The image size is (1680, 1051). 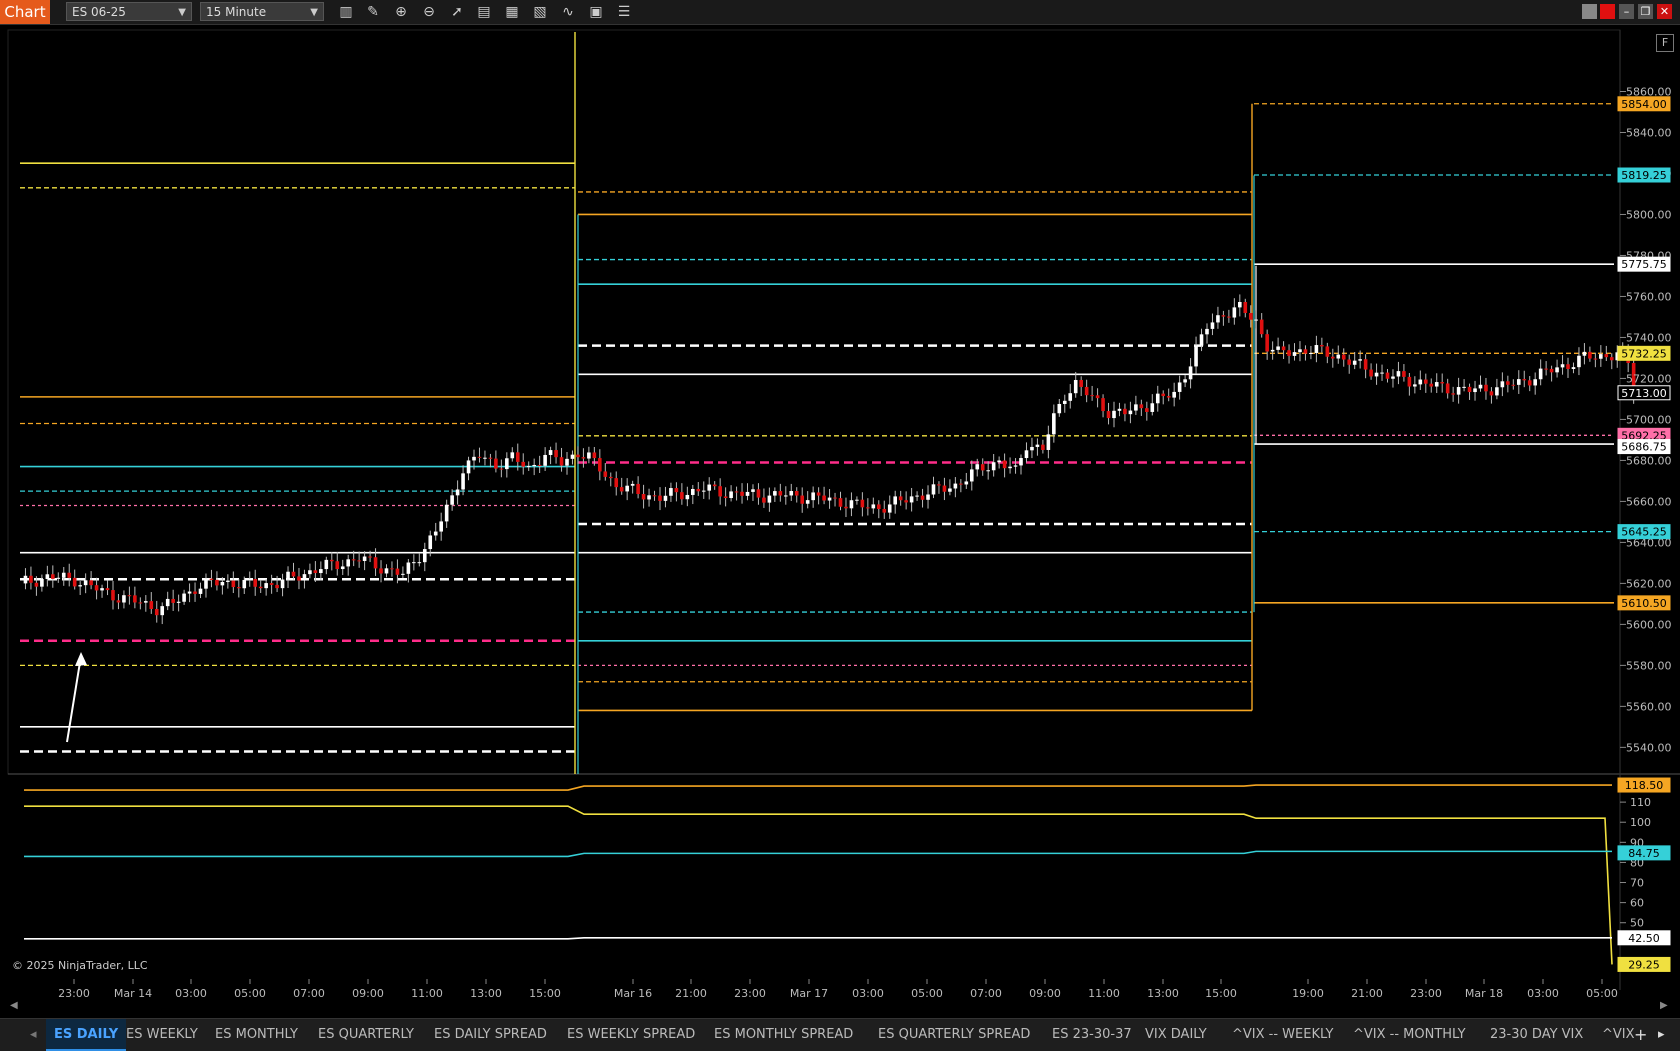 I want to click on x-tick-label: 05:00, so click(x=250, y=993).